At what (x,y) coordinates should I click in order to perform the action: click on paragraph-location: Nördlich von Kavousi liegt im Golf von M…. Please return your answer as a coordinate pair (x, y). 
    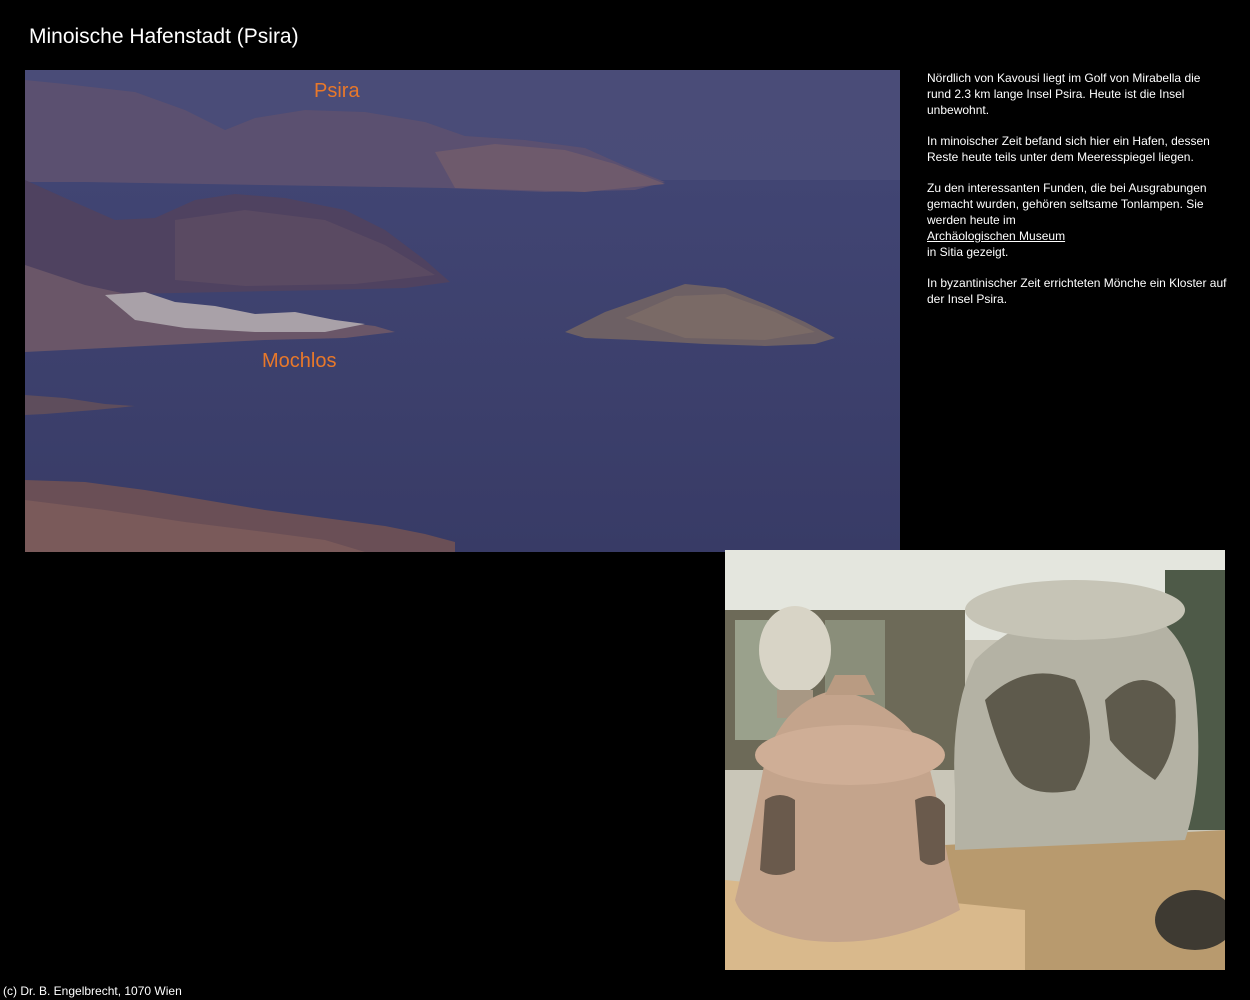
    Looking at the image, I should click on (1064, 94).